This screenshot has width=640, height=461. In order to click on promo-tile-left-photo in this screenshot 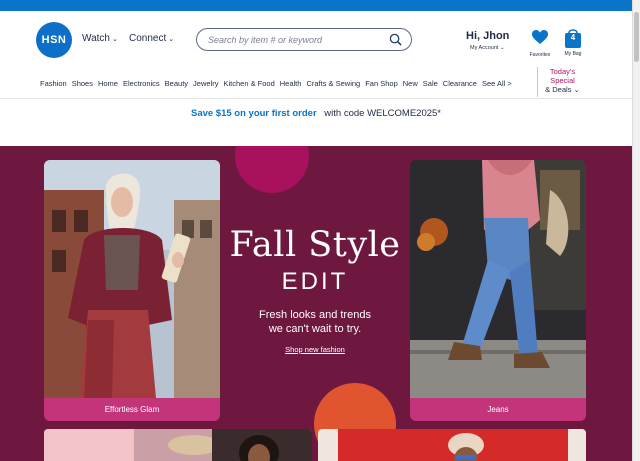, I will do `click(178, 445)`.